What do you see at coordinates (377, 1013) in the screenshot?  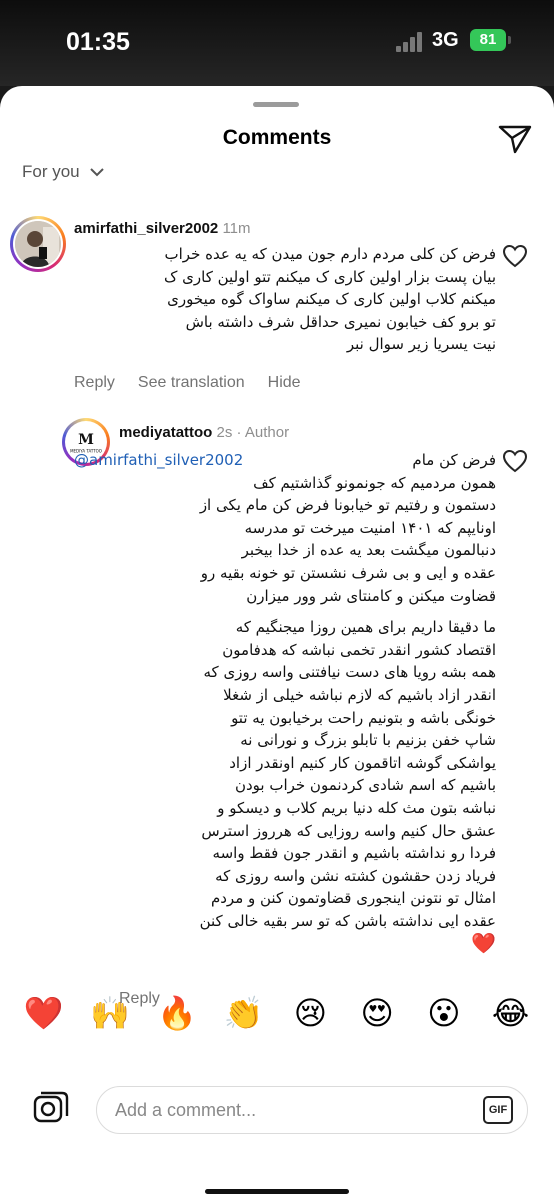 I see `emoji-heart-eyes-button: 😍` at bounding box center [377, 1013].